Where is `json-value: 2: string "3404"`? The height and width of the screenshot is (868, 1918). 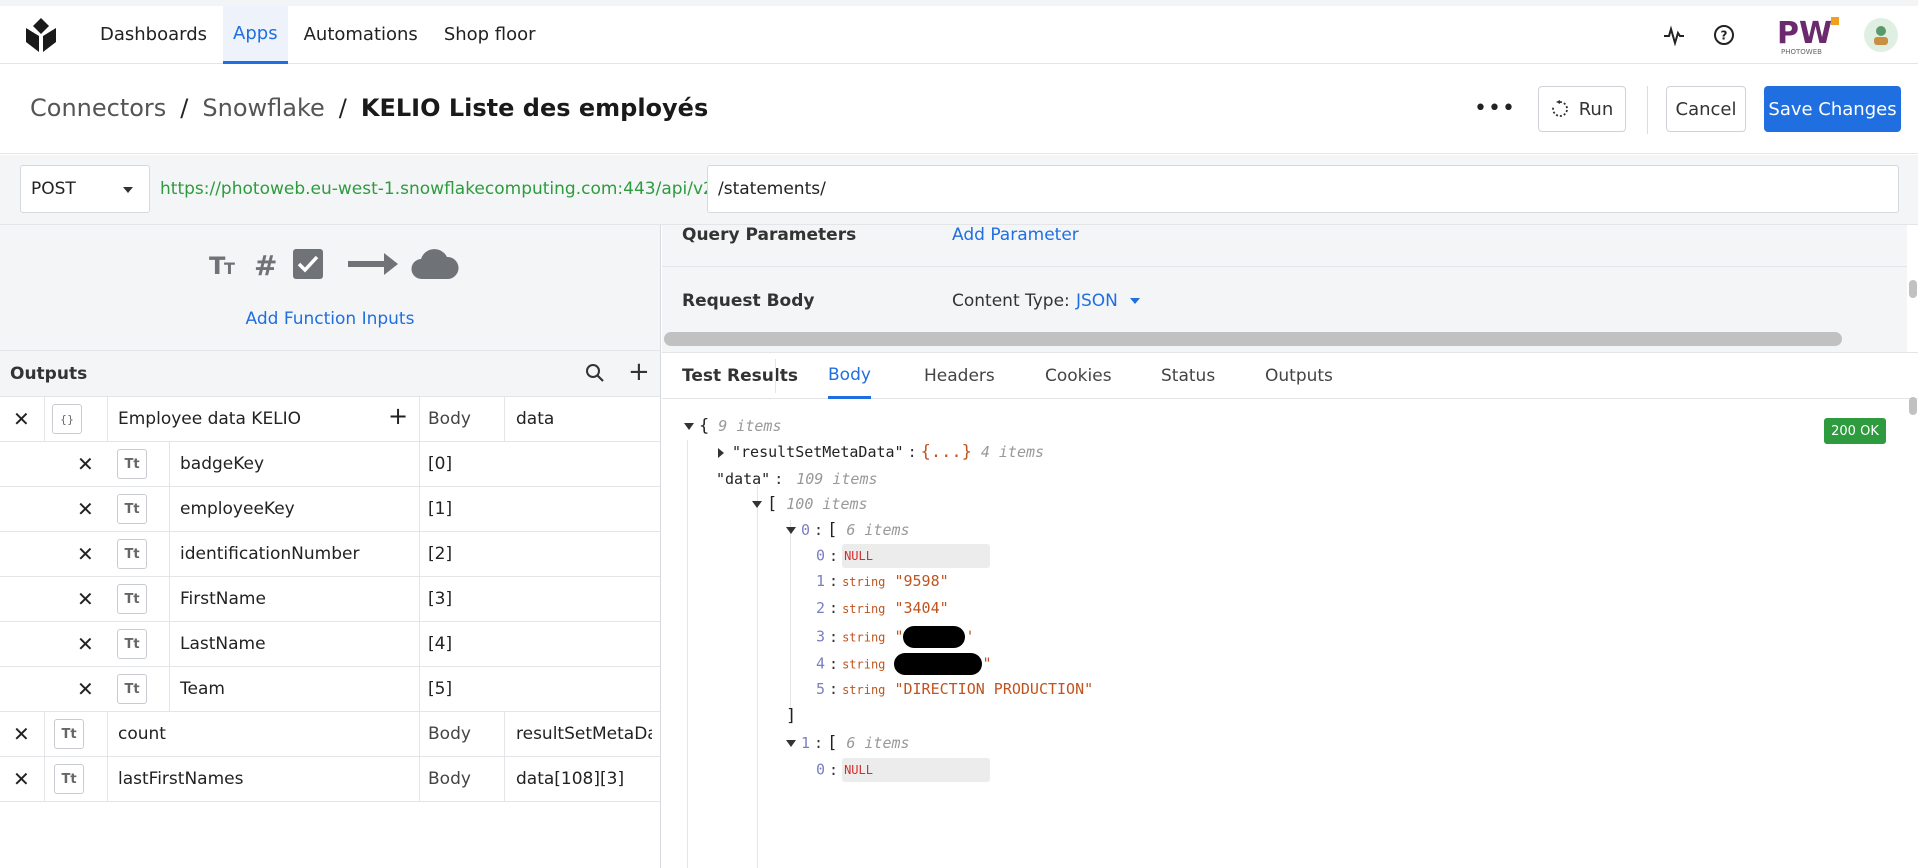
json-value: 2: string "3404" is located at coordinates (882, 608).